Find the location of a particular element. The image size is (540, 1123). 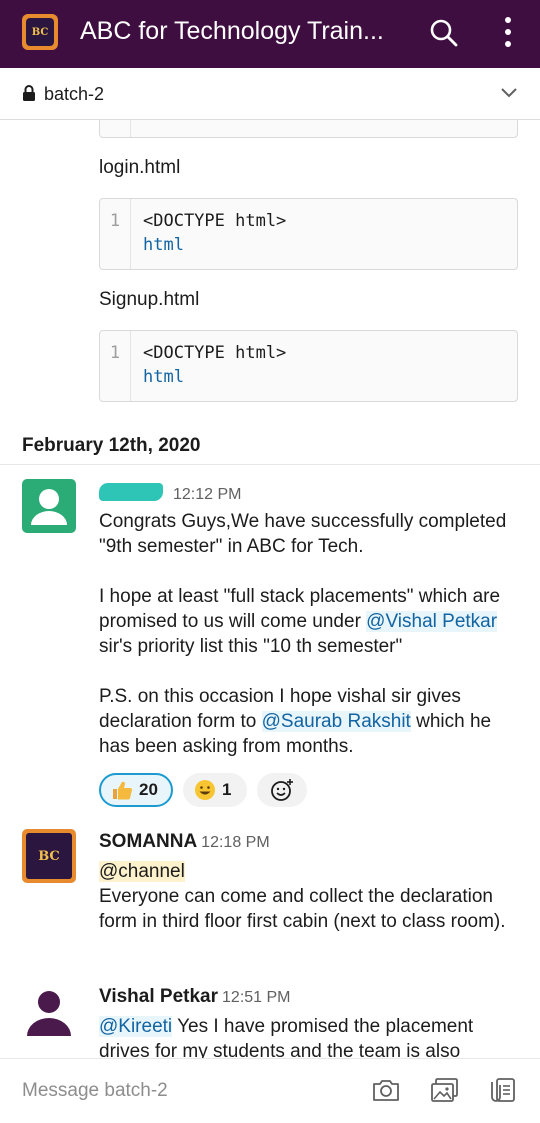

workspace-logo: BC is located at coordinates (40, 32).